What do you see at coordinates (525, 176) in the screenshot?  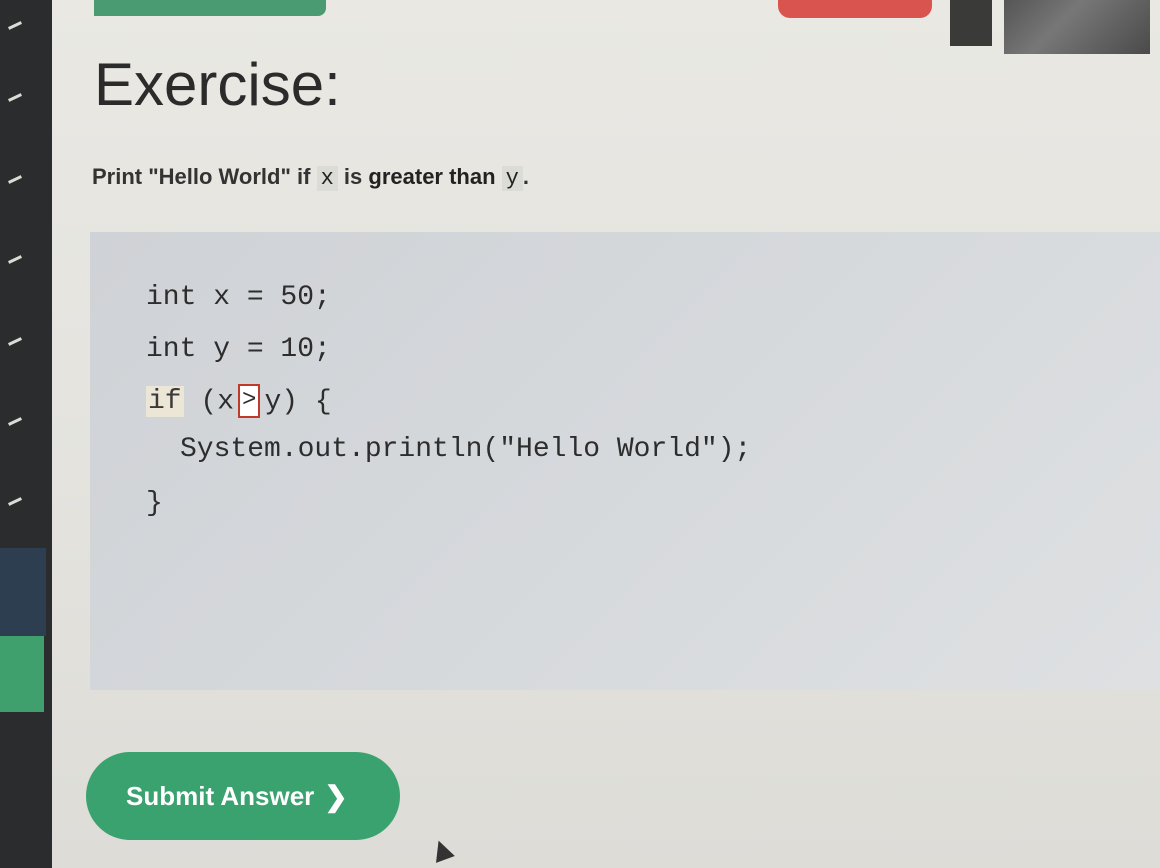 I see `instruction-suffix: .` at bounding box center [525, 176].